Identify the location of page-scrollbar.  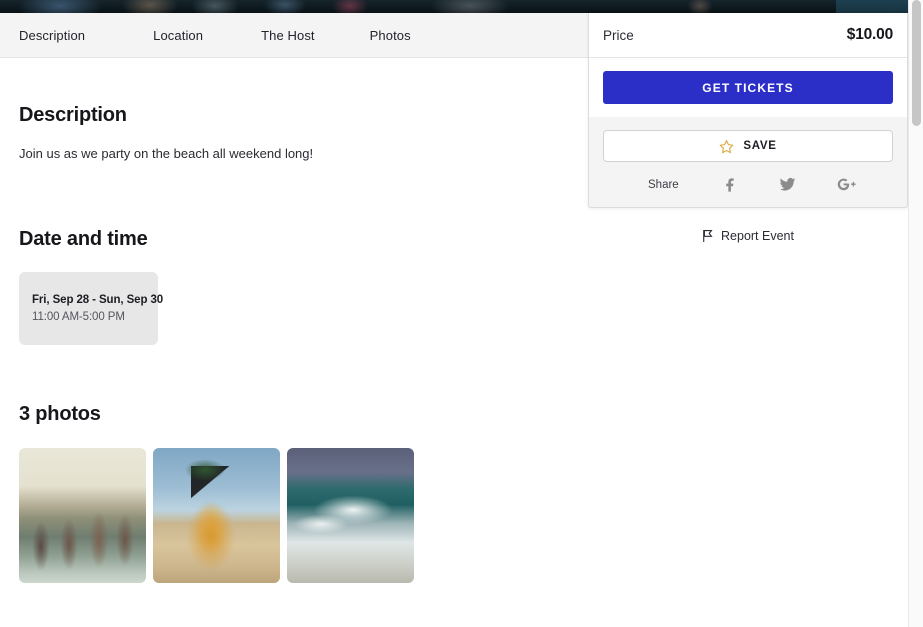
(915, 313).